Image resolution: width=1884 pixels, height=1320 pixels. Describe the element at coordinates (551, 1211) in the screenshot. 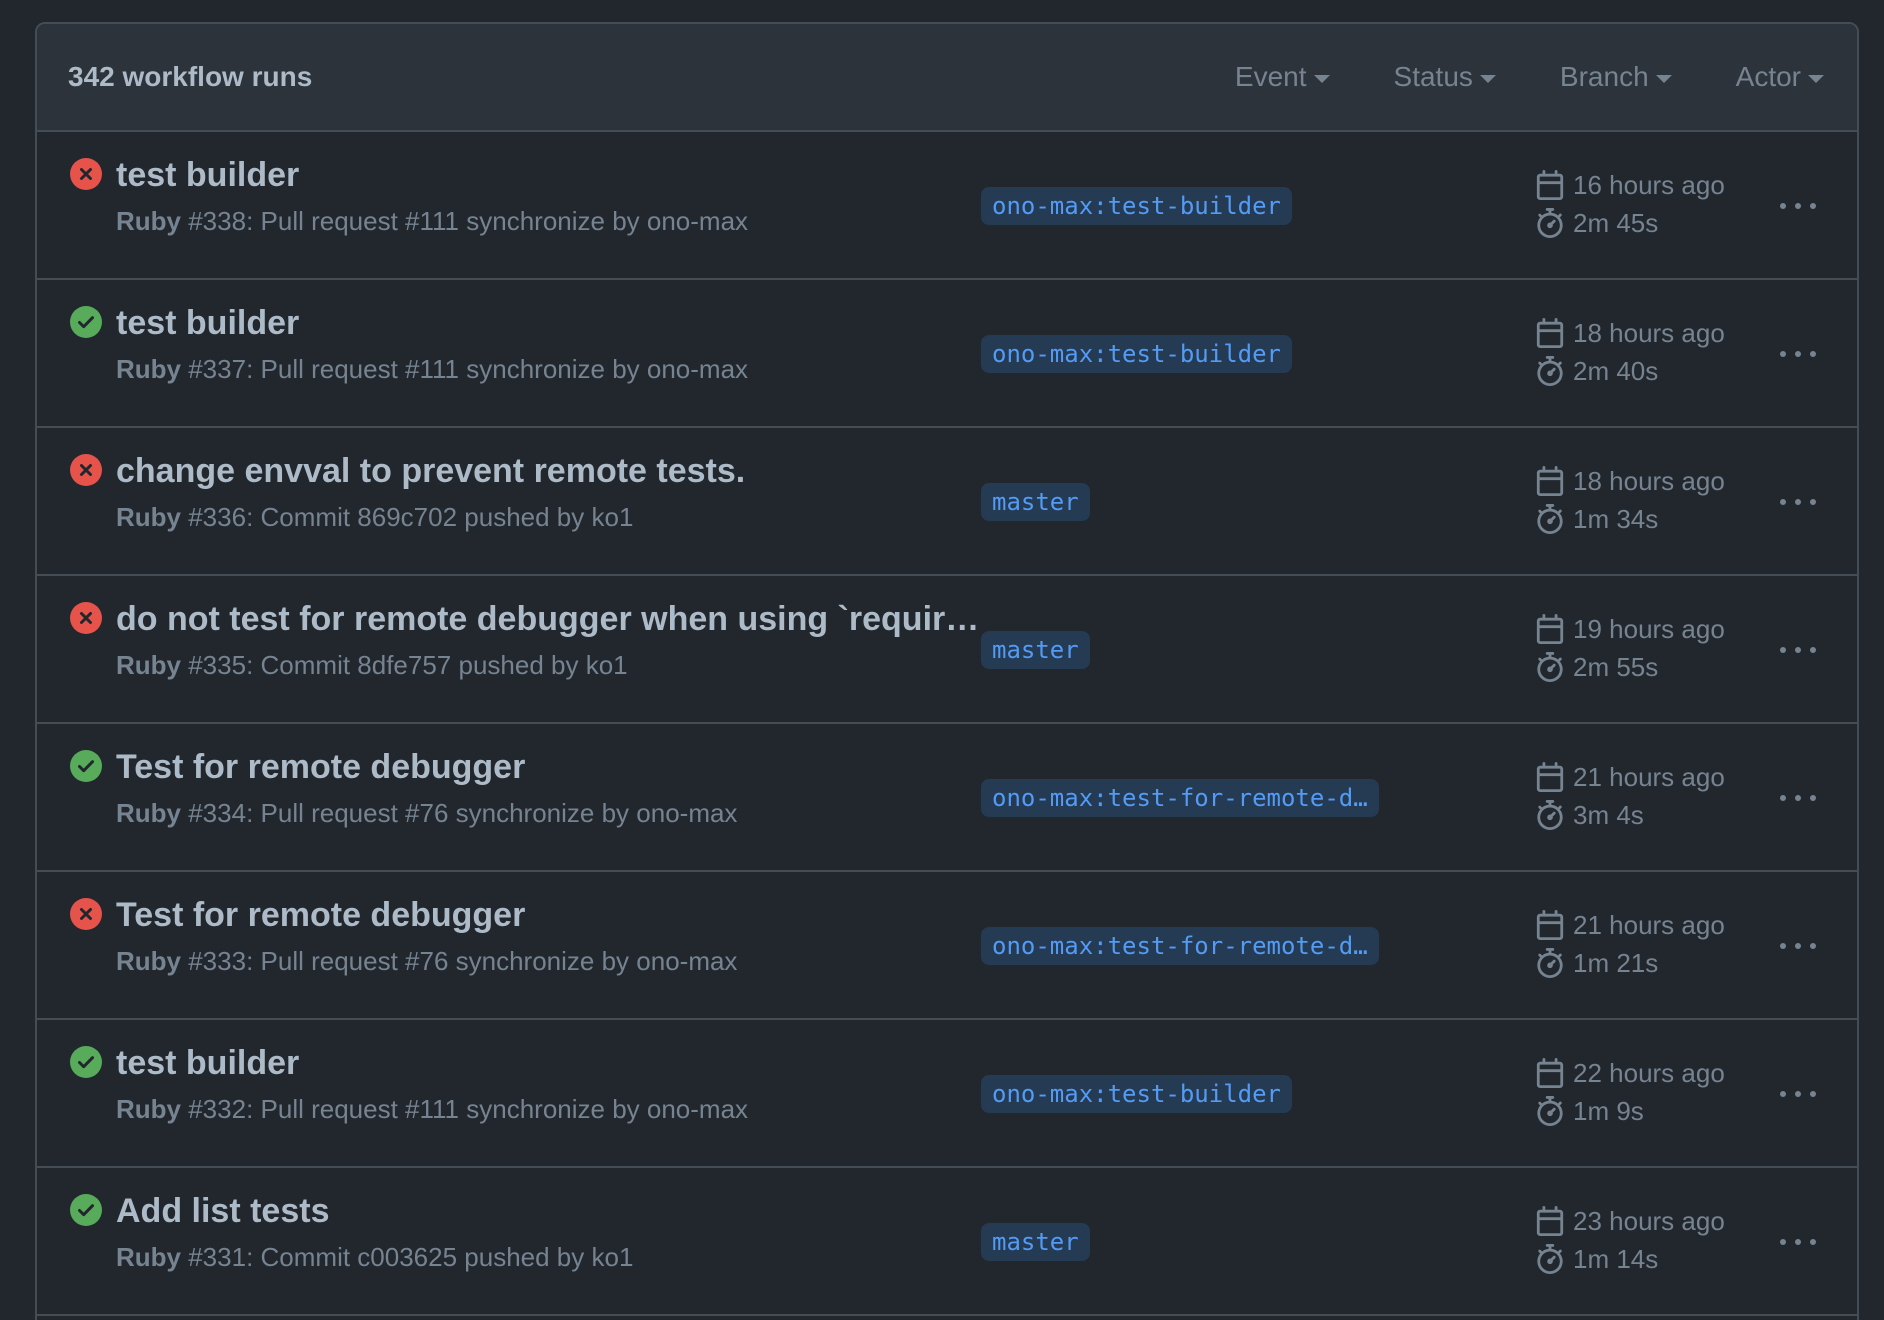

I see `run-title: Add list tests` at that location.